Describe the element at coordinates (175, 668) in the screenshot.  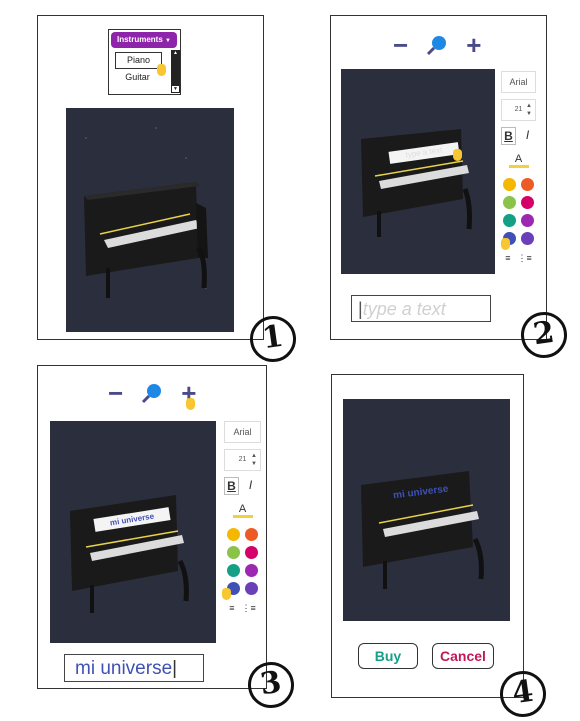
I see `text-cursor: |` at that location.